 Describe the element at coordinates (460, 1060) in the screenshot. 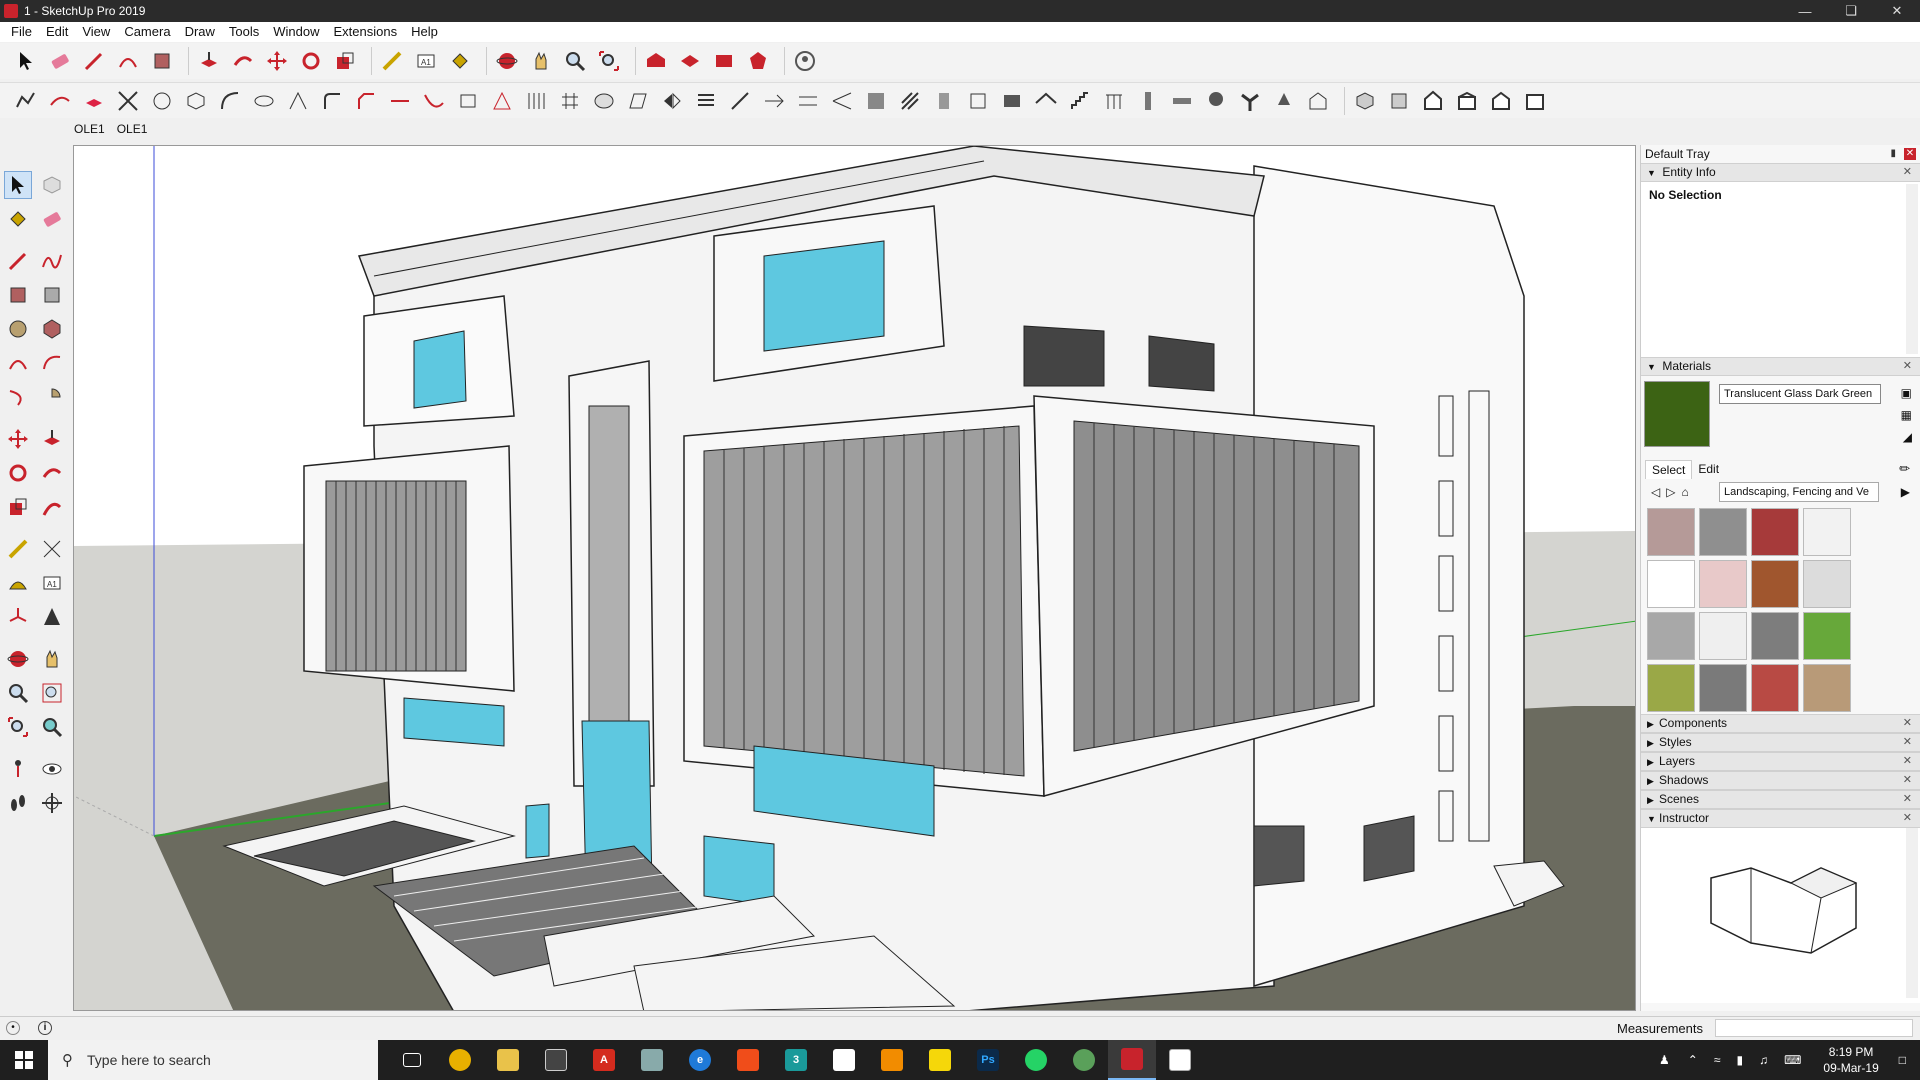

I see `chrome-icon` at that location.